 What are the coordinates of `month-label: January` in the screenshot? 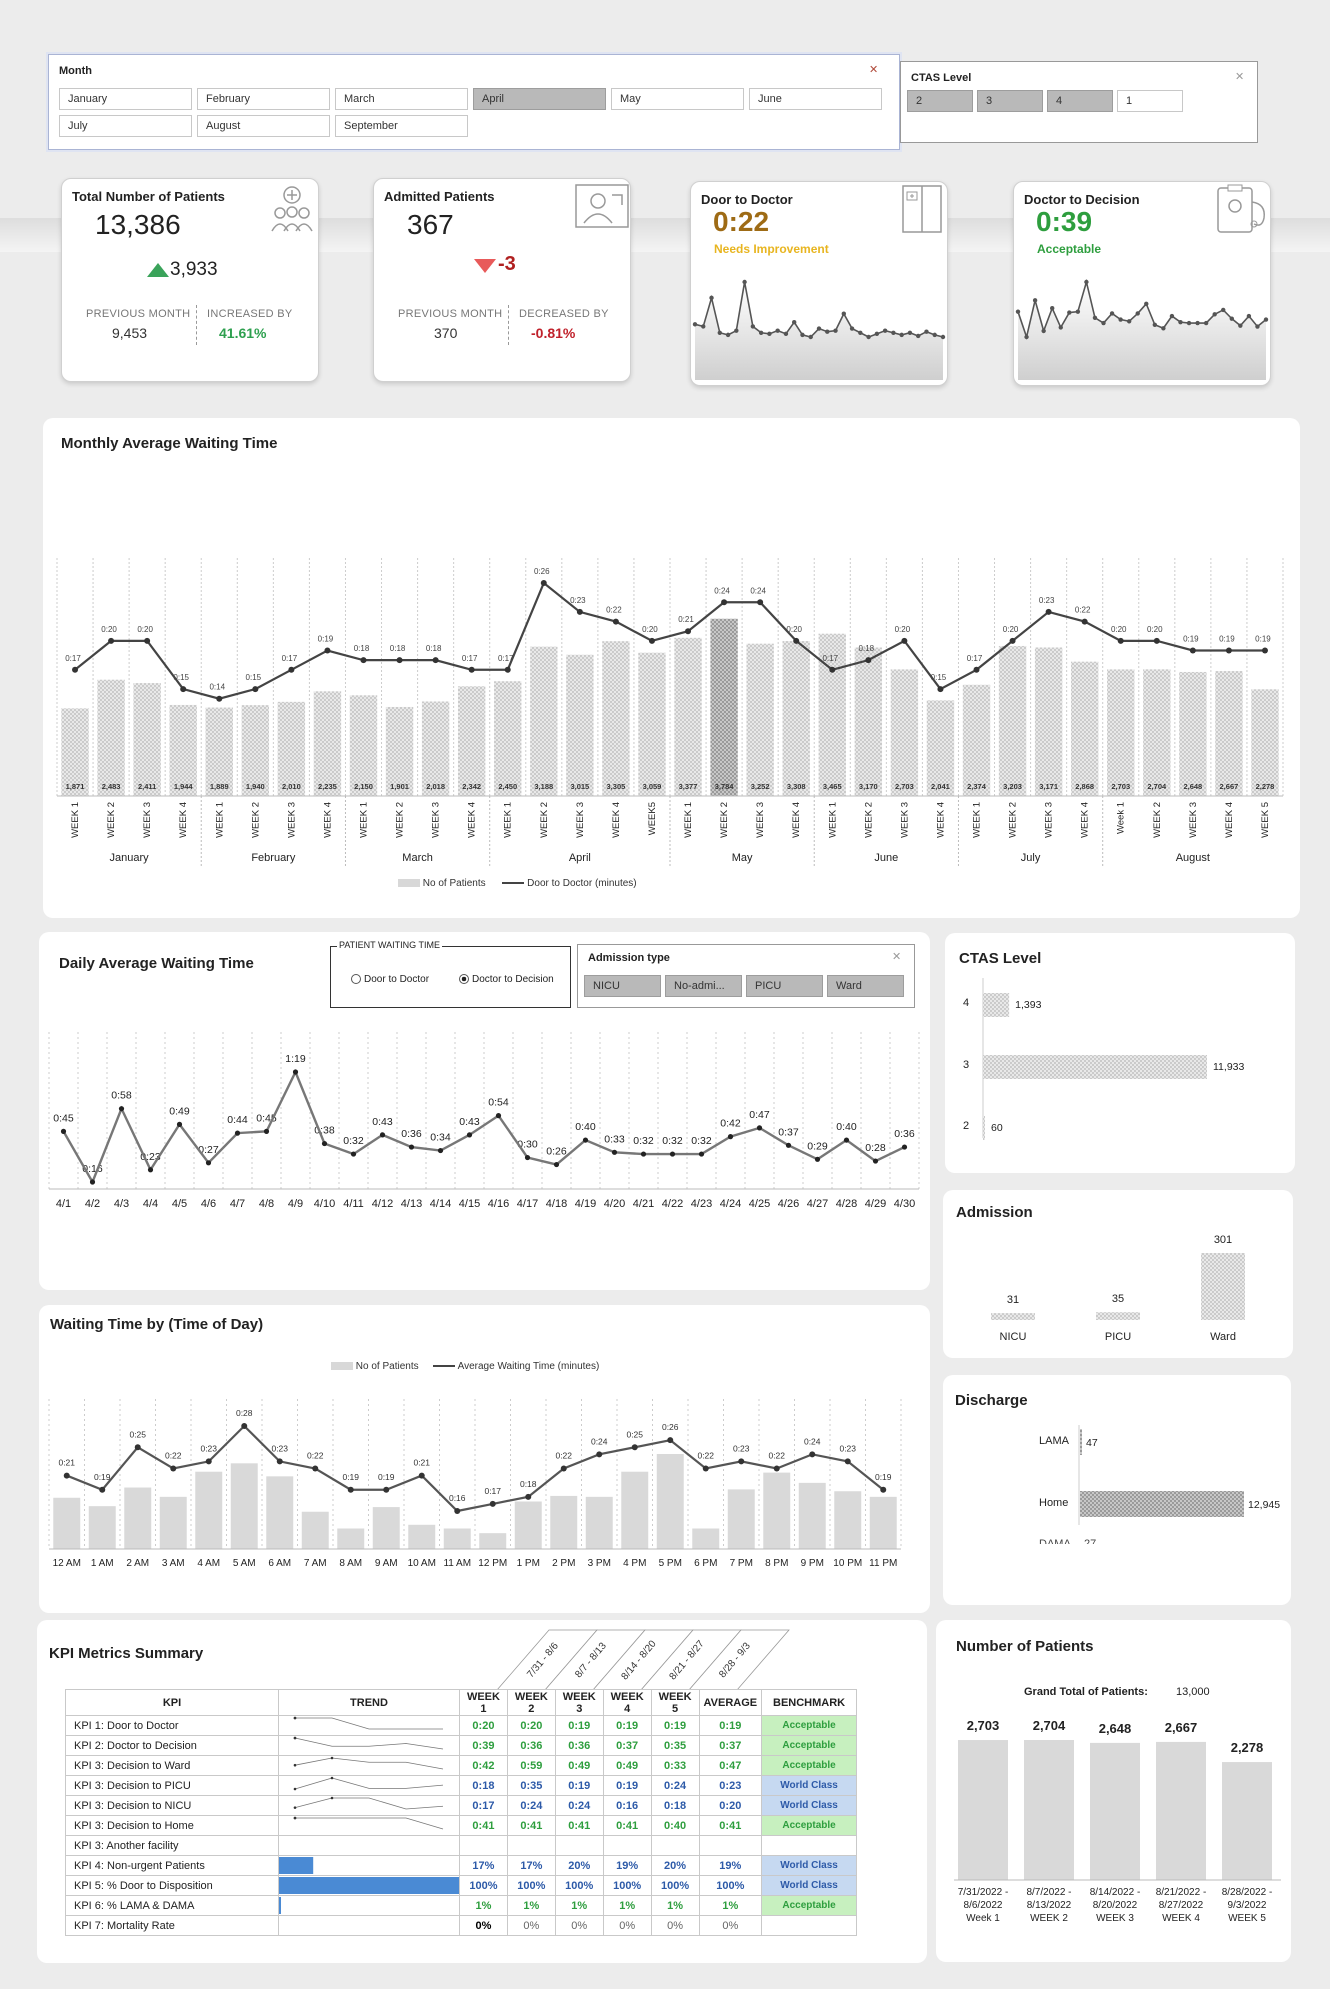 It's located at (130, 858).